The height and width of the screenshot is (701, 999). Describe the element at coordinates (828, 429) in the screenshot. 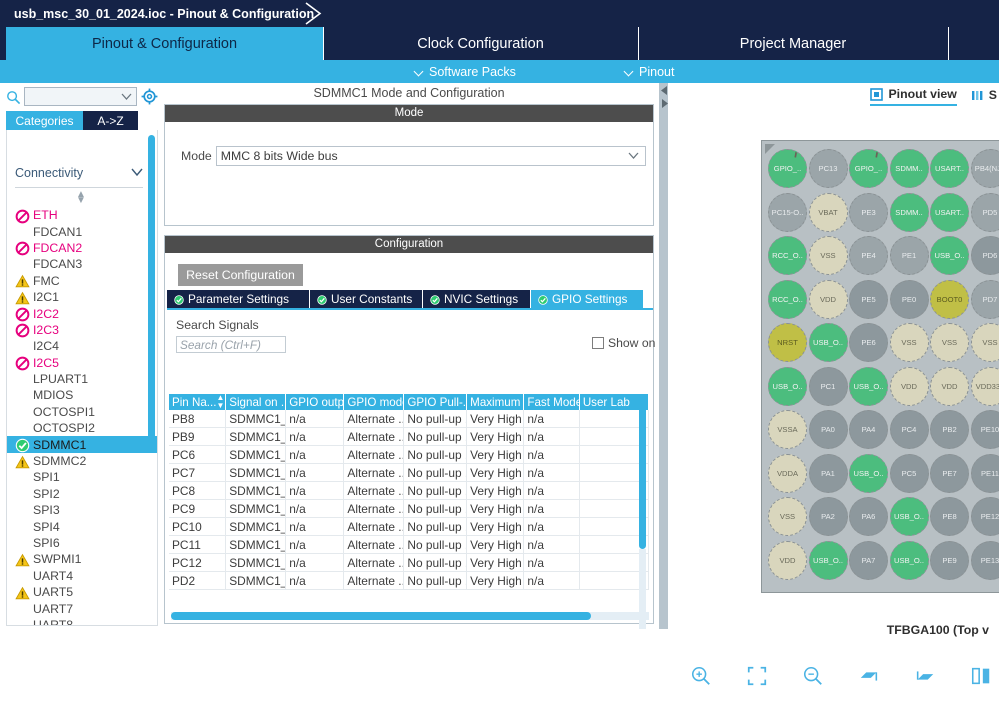

I see `pin-ball: PA0` at that location.